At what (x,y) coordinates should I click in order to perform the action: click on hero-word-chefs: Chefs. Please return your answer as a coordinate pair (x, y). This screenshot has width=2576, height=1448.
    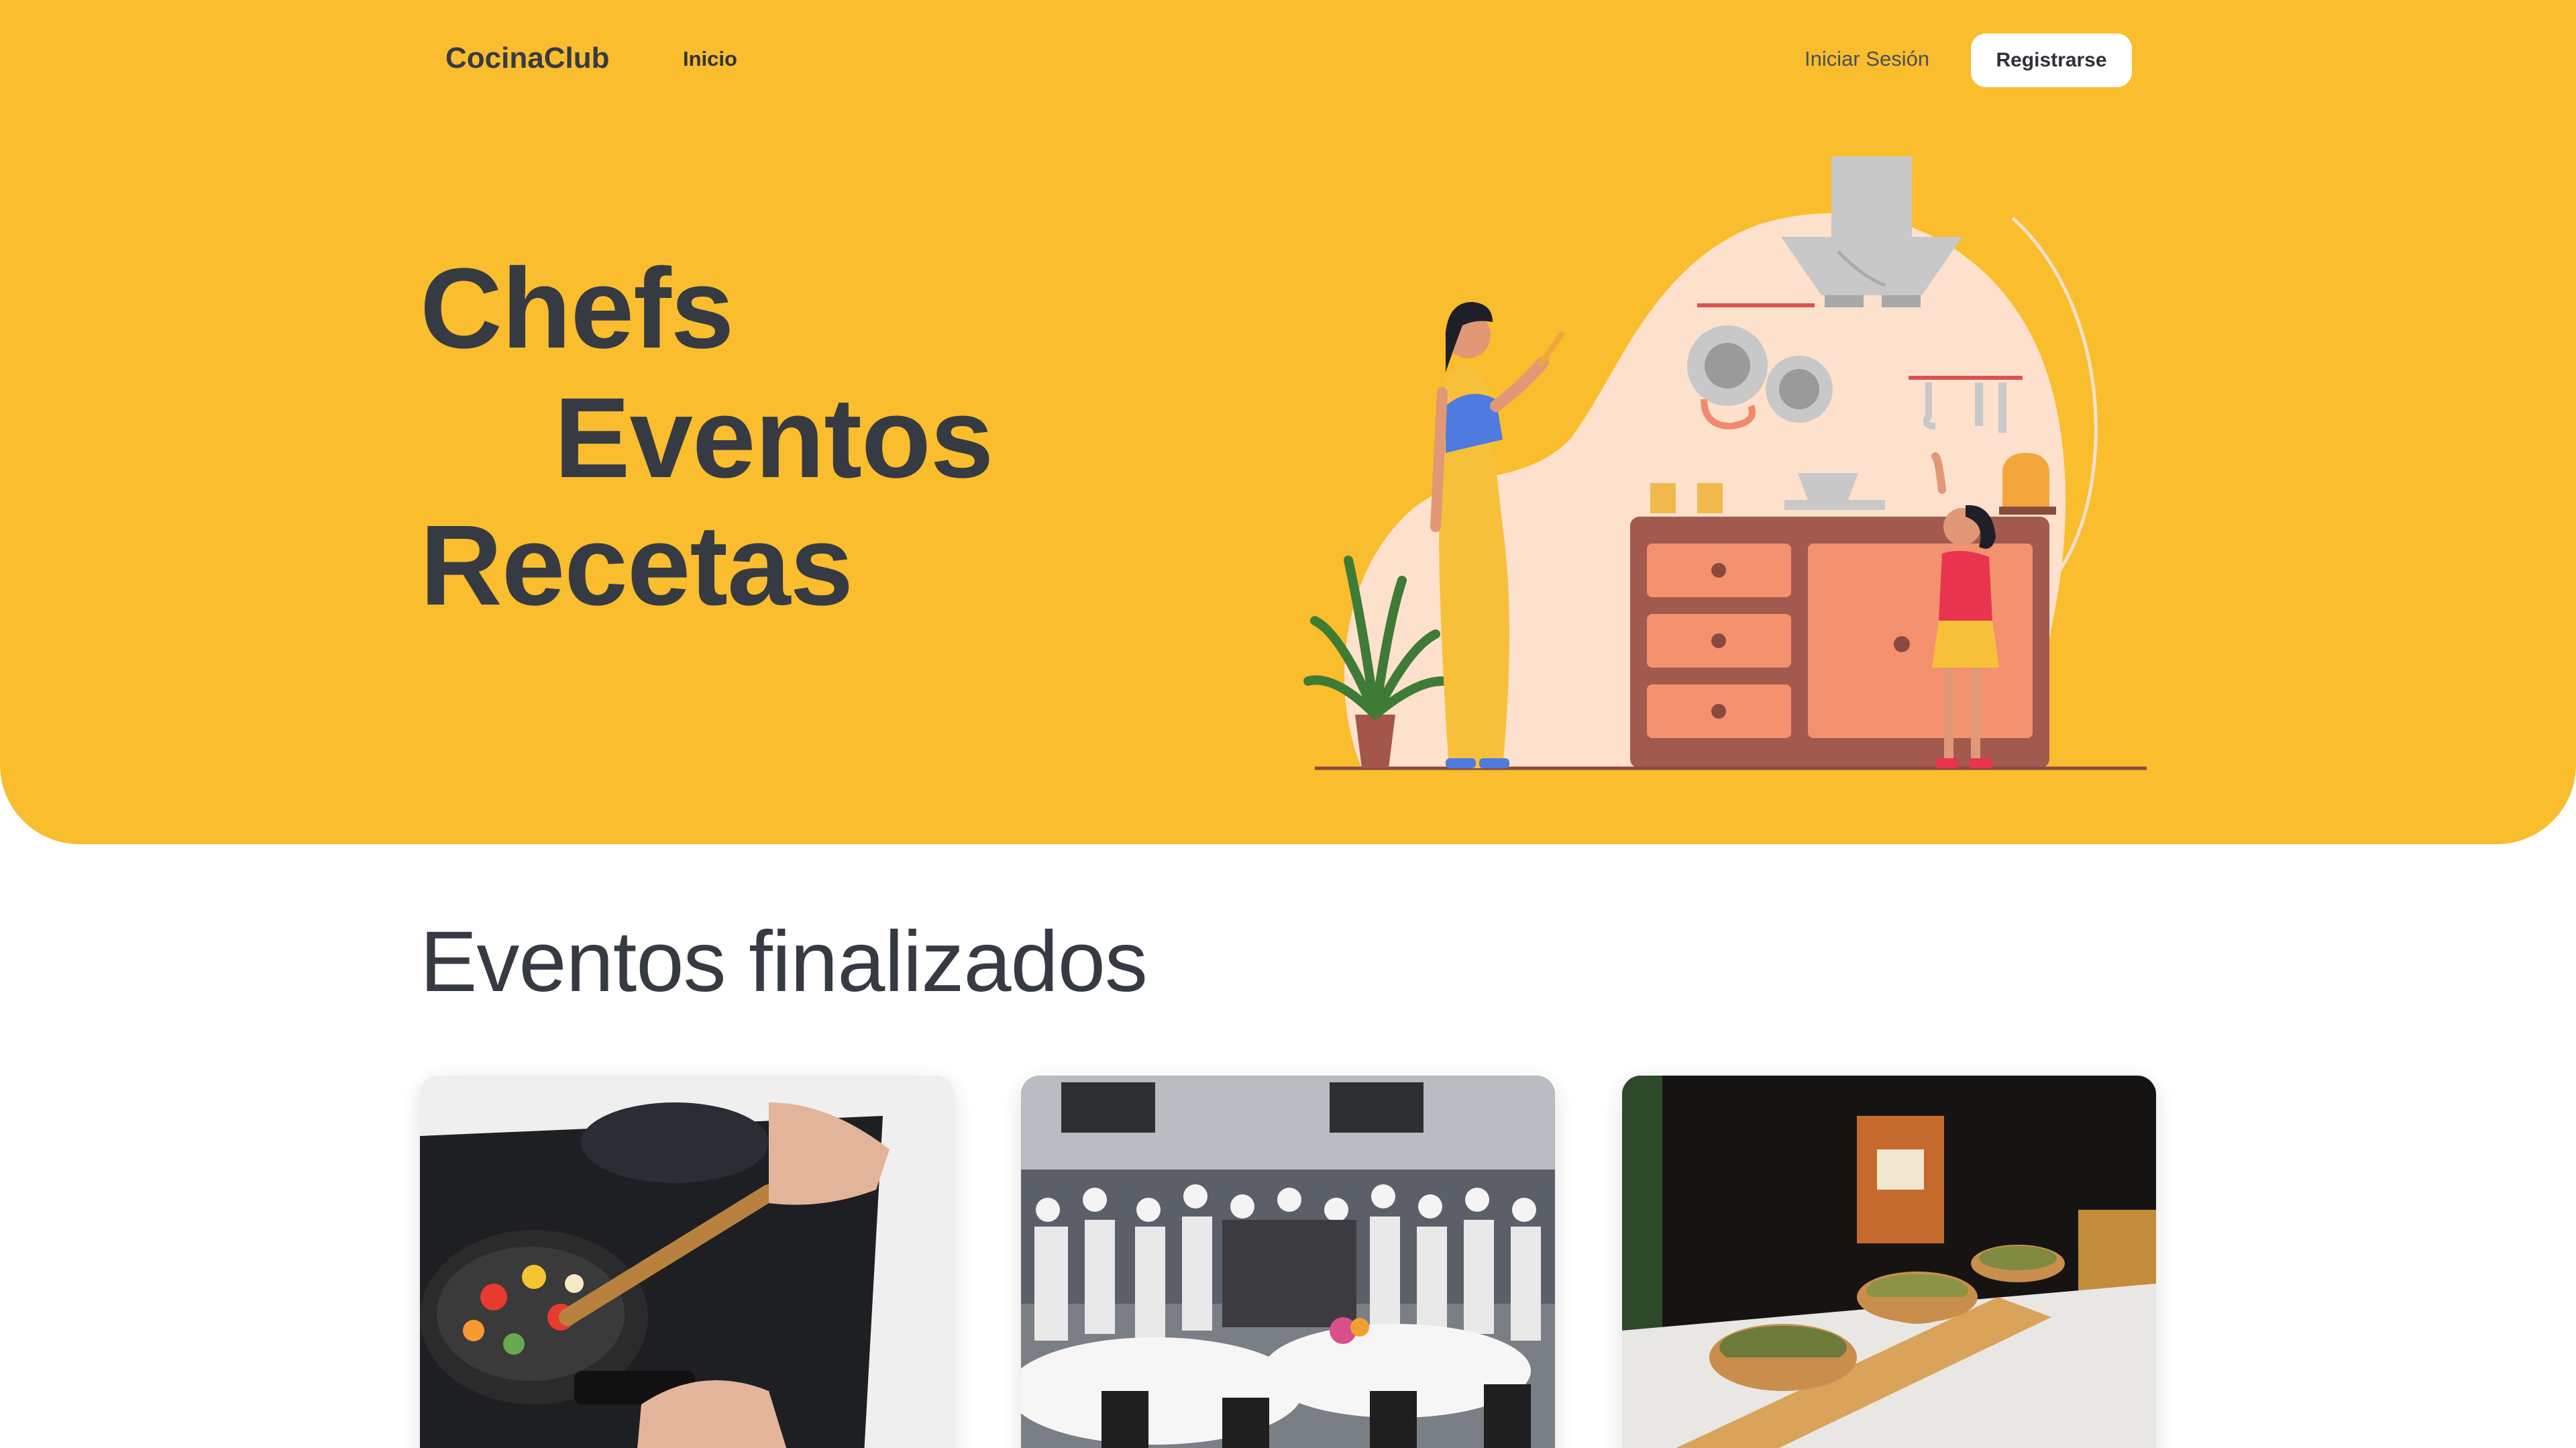
    Looking at the image, I should click on (577, 308).